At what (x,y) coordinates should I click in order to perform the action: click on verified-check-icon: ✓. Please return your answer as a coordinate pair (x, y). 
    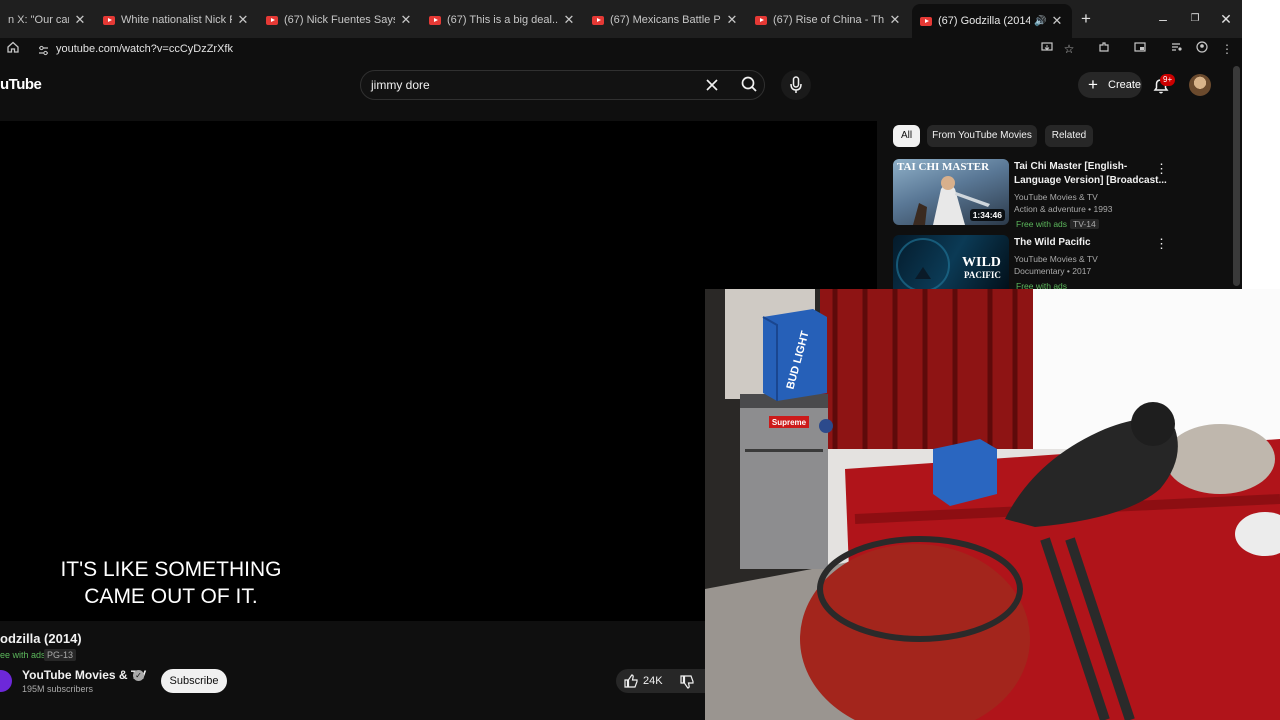
    Looking at the image, I should click on (138, 675).